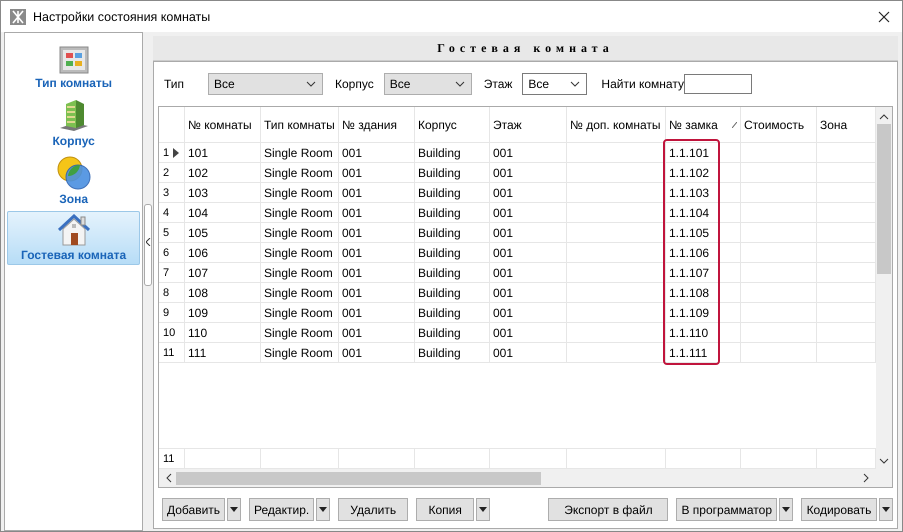  I want to click on building-icon, so click(74, 115).